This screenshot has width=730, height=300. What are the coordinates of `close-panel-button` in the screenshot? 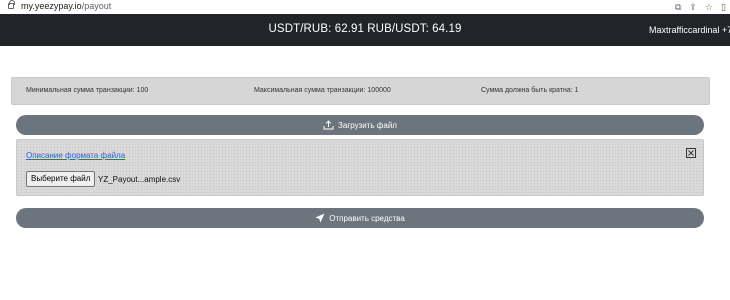 It's located at (691, 153).